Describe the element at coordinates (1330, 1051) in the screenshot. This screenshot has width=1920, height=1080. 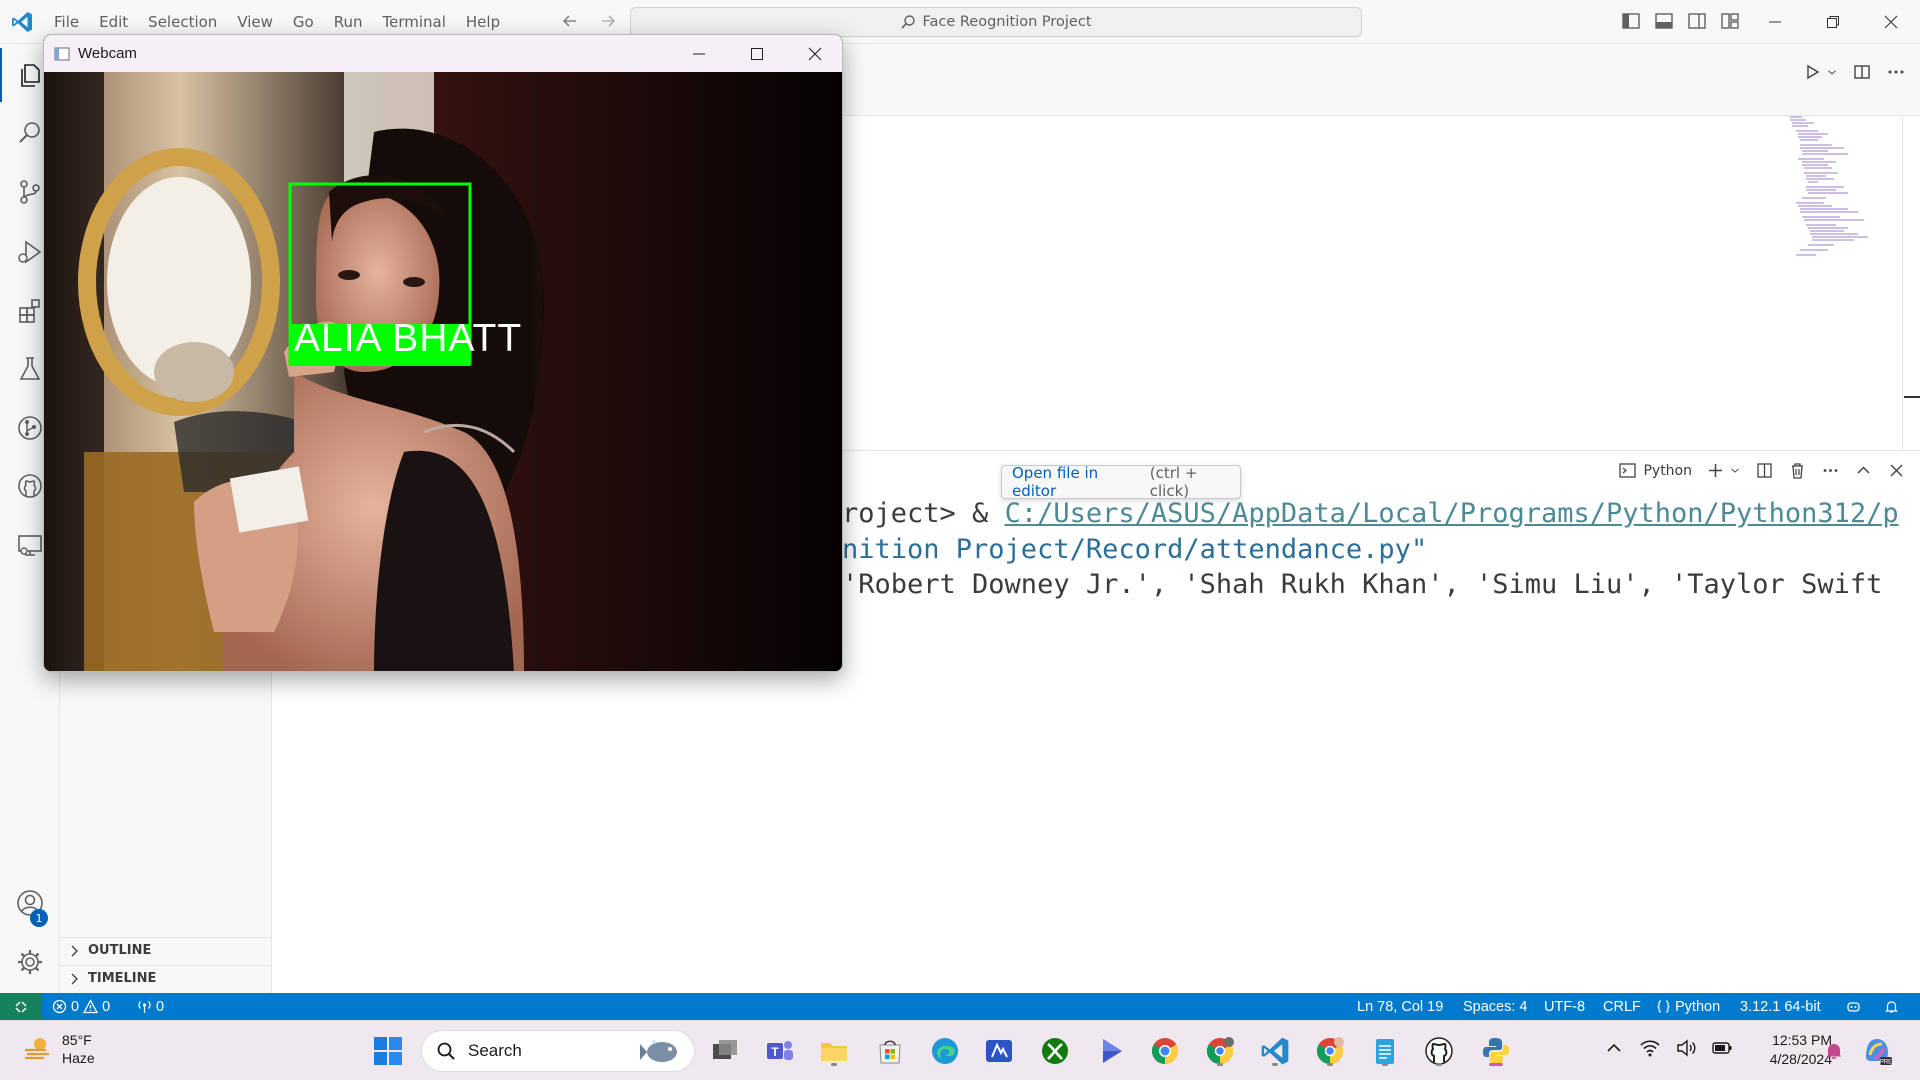
I see `chrome-alt-button` at that location.